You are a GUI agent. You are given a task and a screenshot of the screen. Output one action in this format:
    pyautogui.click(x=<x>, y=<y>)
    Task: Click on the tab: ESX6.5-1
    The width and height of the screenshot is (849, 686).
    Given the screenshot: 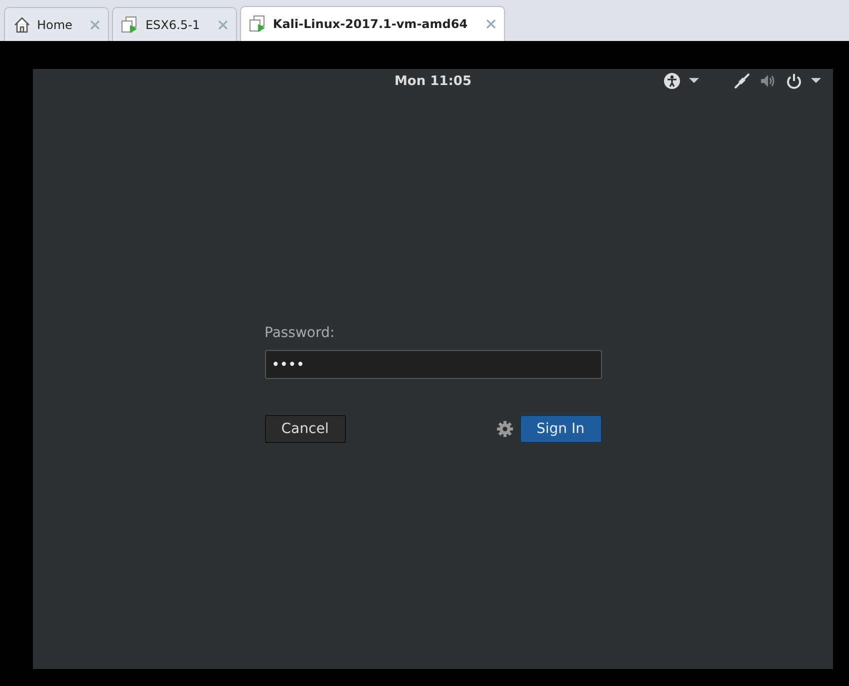 What is the action you would take?
    pyautogui.click(x=174, y=24)
    